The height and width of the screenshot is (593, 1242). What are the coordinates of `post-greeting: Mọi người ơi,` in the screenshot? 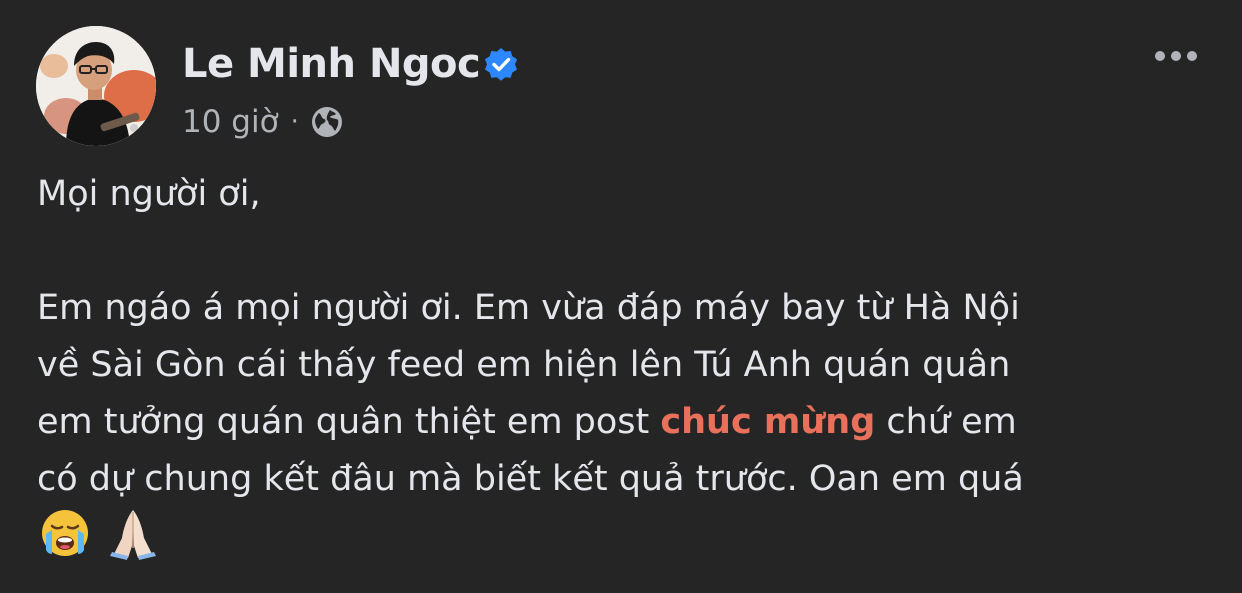 It's located at (149, 194).